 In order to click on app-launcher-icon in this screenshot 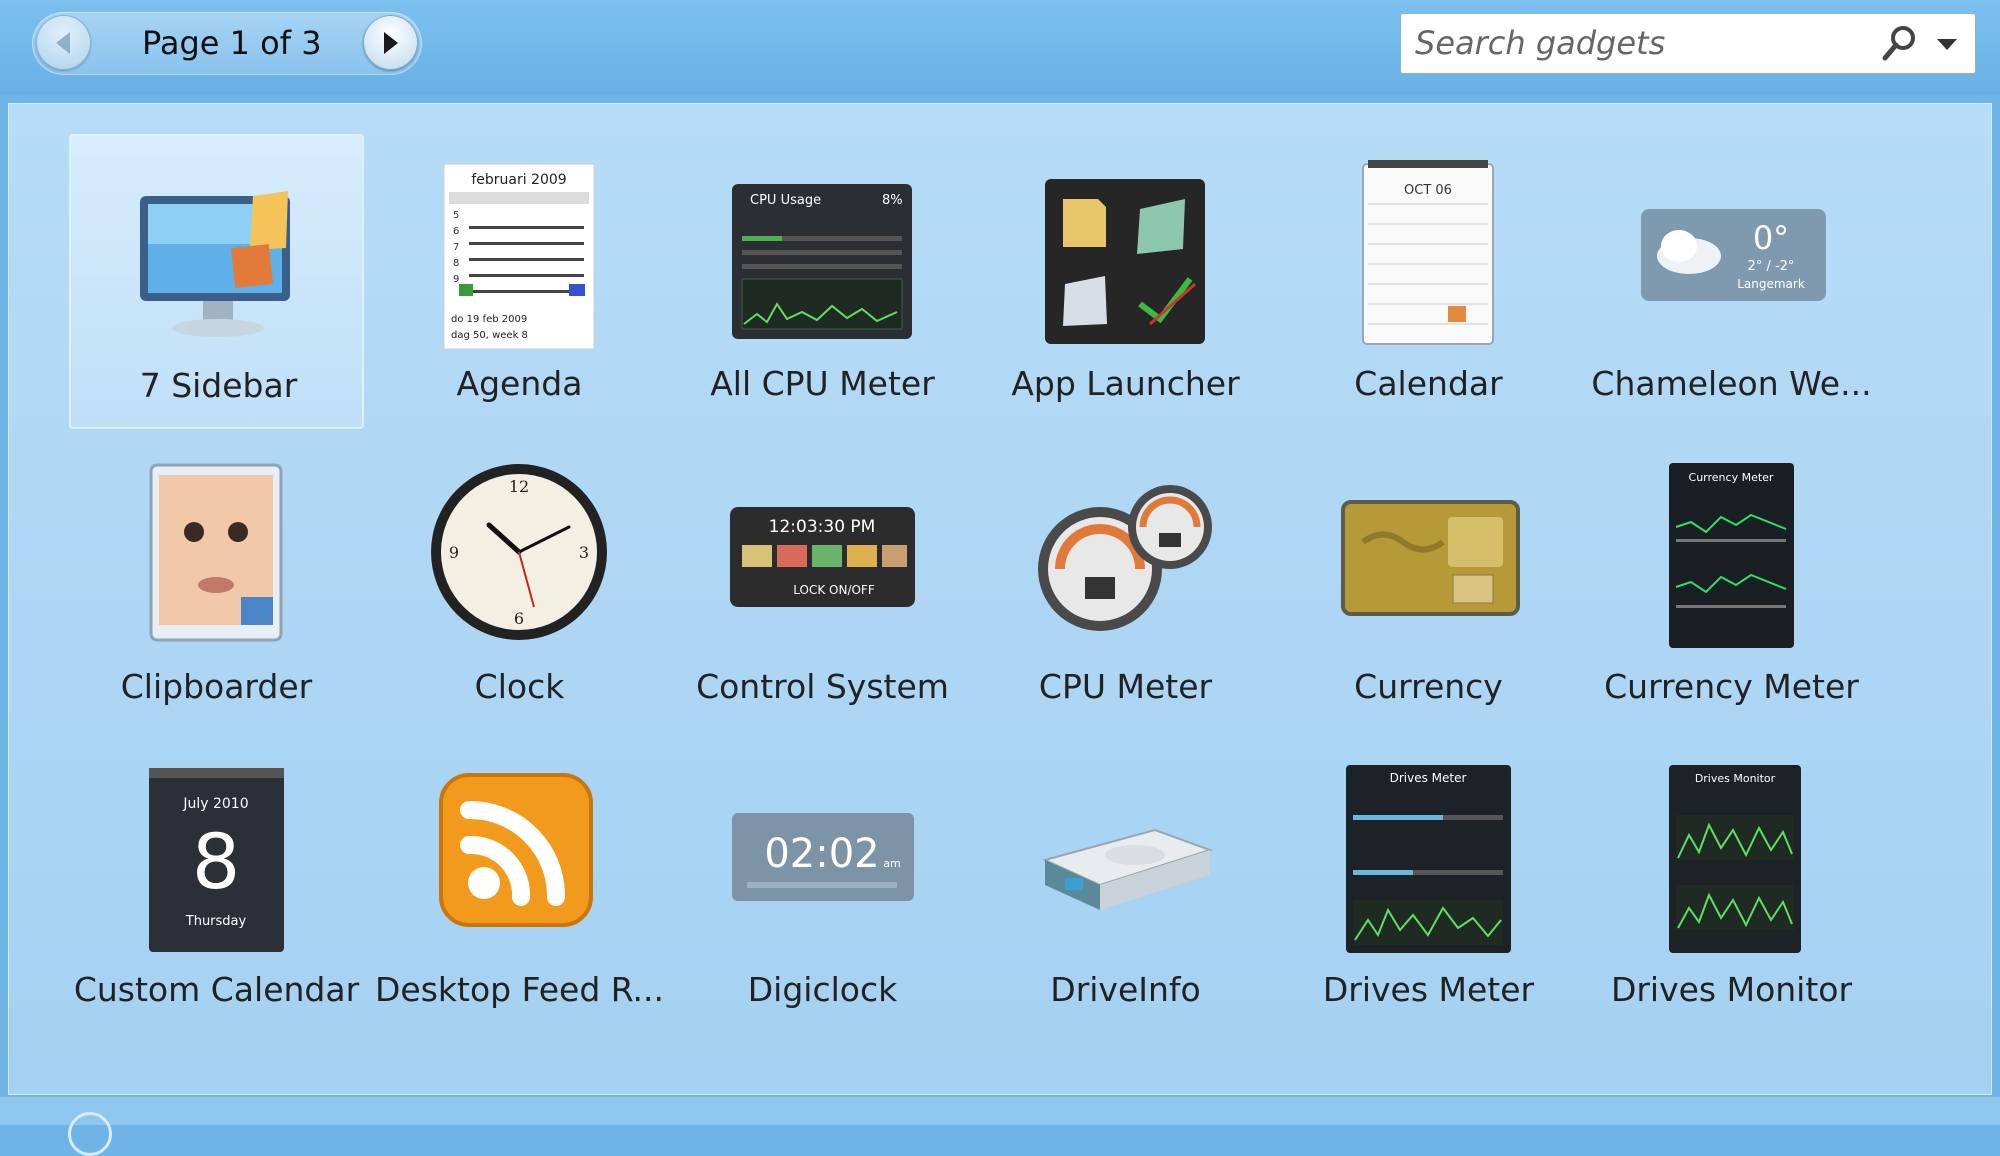, I will do `click(1125, 261)`.